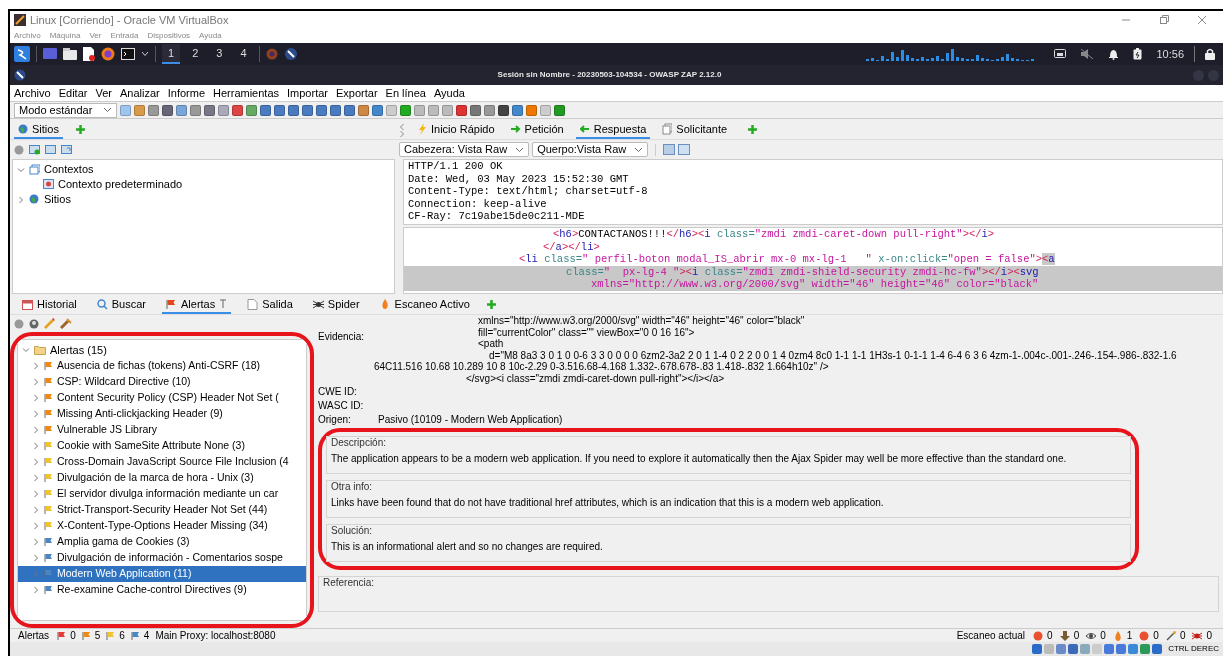 Image resolution: width=1223 pixels, height=656 pixels. What do you see at coordinates (162, 430) in the screenshot?
I see `alert-tree-item: Vulnerable JS Library` at bounding box center [162, 430].